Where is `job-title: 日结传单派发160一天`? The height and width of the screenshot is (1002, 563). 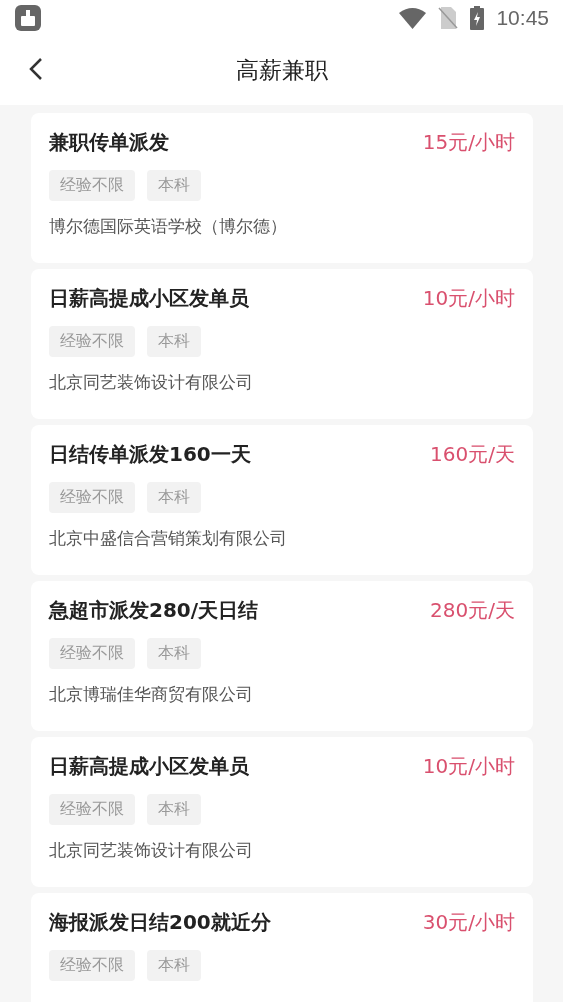
job-title: 日结传单派发160一天 is located at coordinates (150, 454).